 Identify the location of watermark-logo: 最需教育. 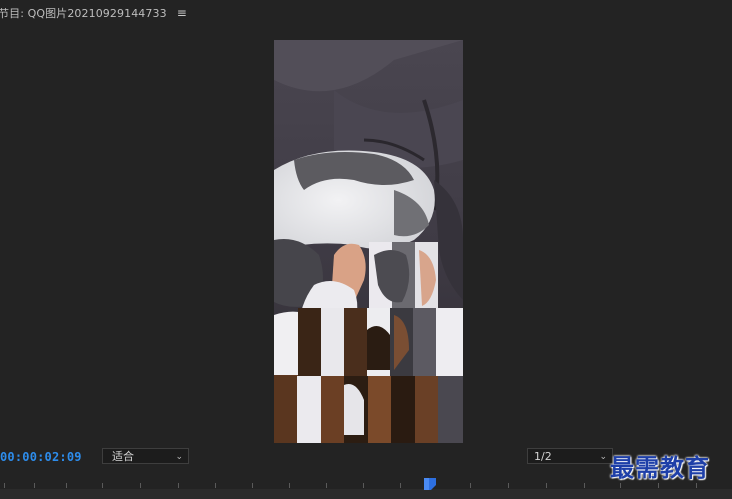
(660, 467).